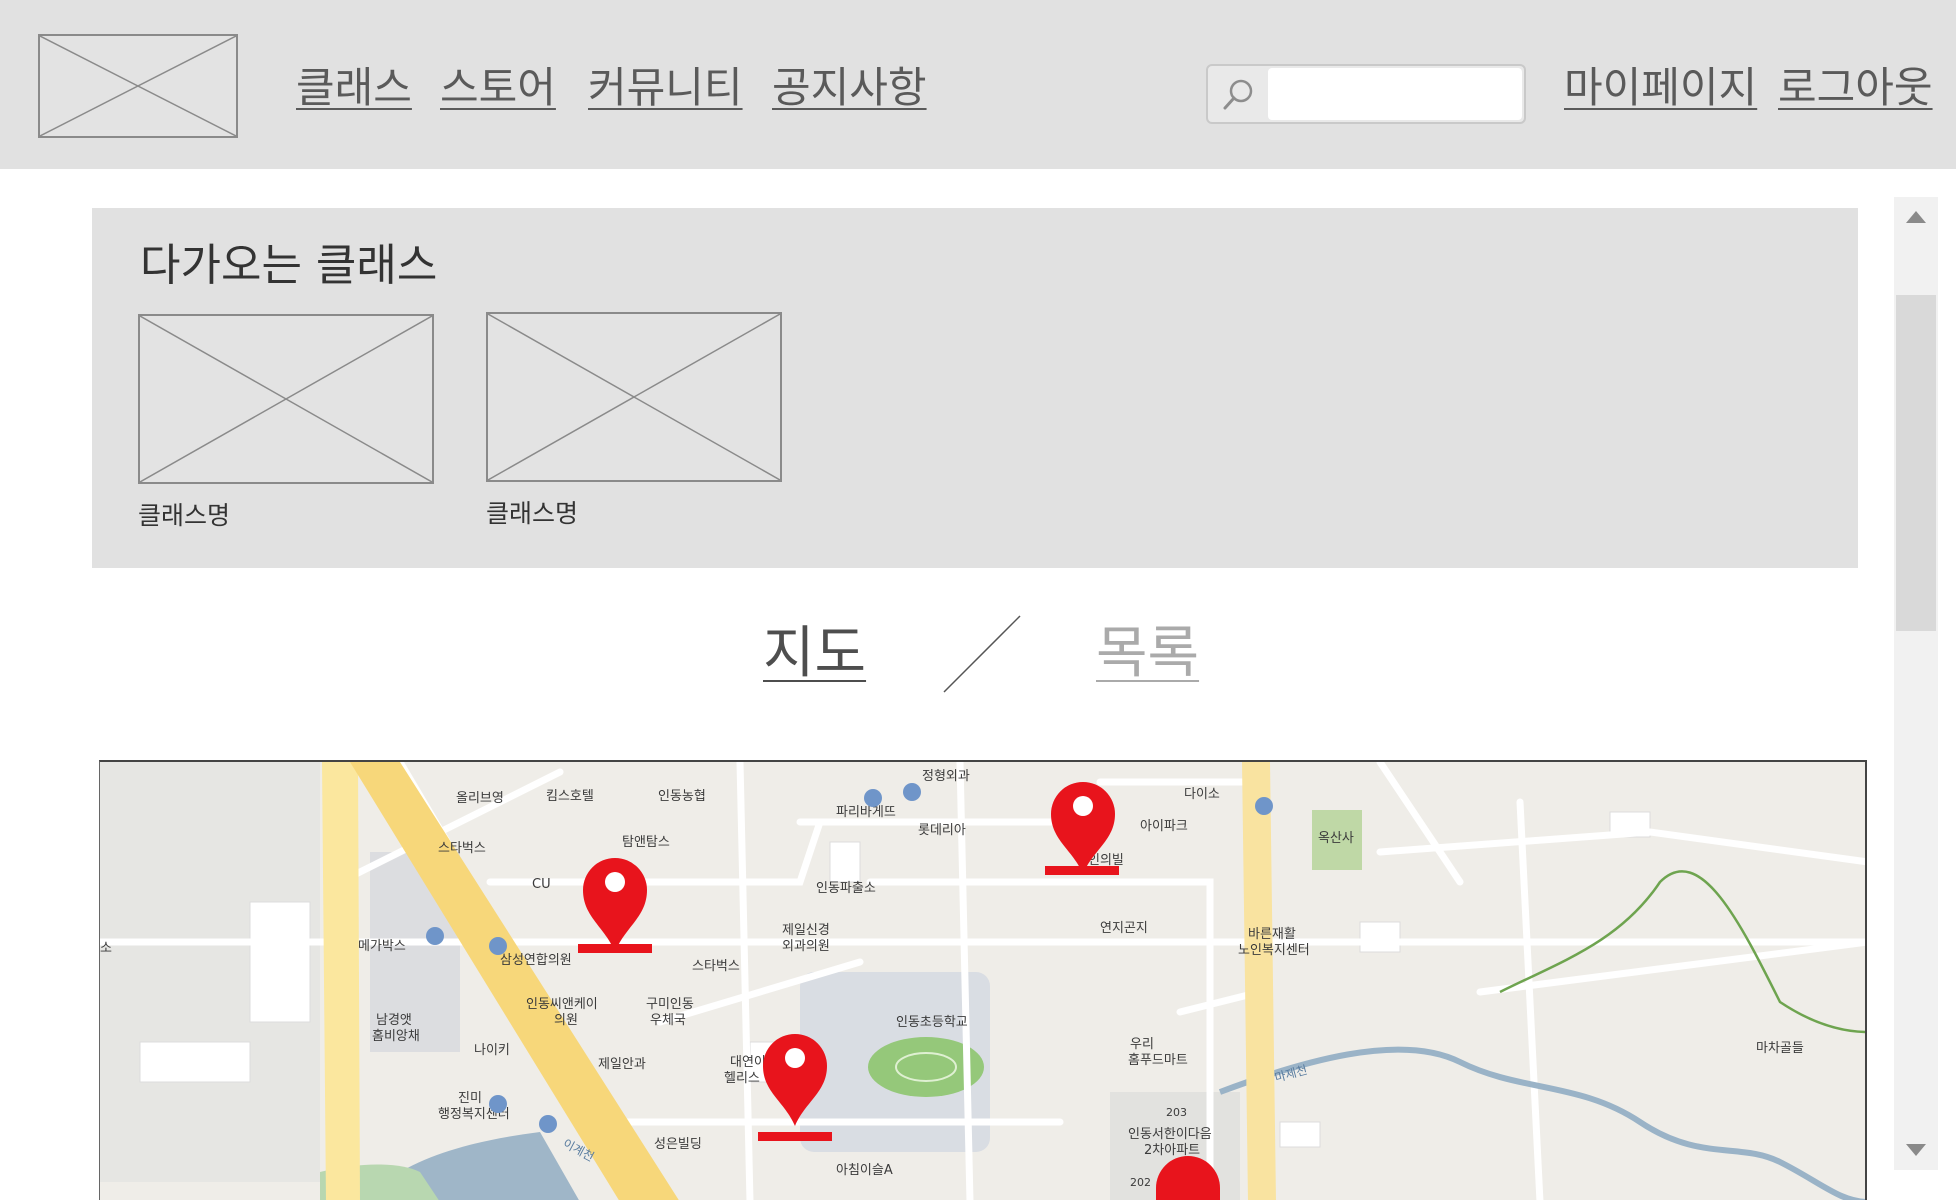 This screenshot has height=1200, width=1956. What do you see at coordinates (1780, 1048) in the screenshot?
I see `svg-text: 마차골들` at bounding box center [1780, 1048].